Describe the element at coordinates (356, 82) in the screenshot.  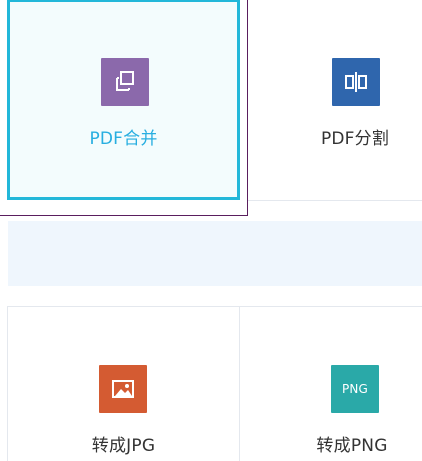
I see `split-pages-icon` at that location.